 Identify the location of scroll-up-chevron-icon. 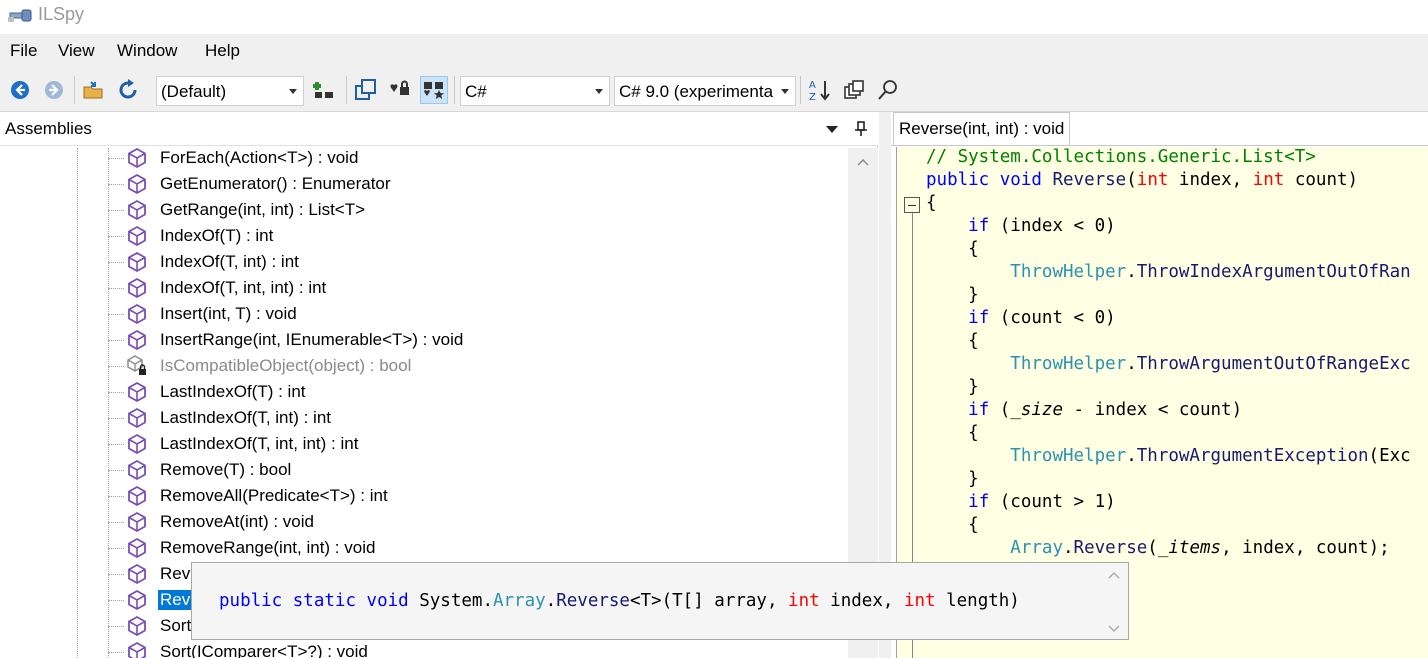
(863, 162).